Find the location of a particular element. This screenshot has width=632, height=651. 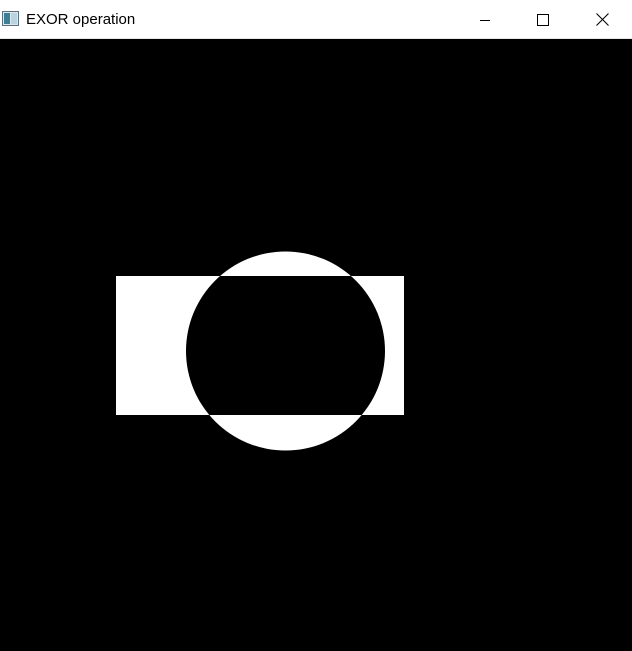

image-window-icon is located at coordinates (10, 18).